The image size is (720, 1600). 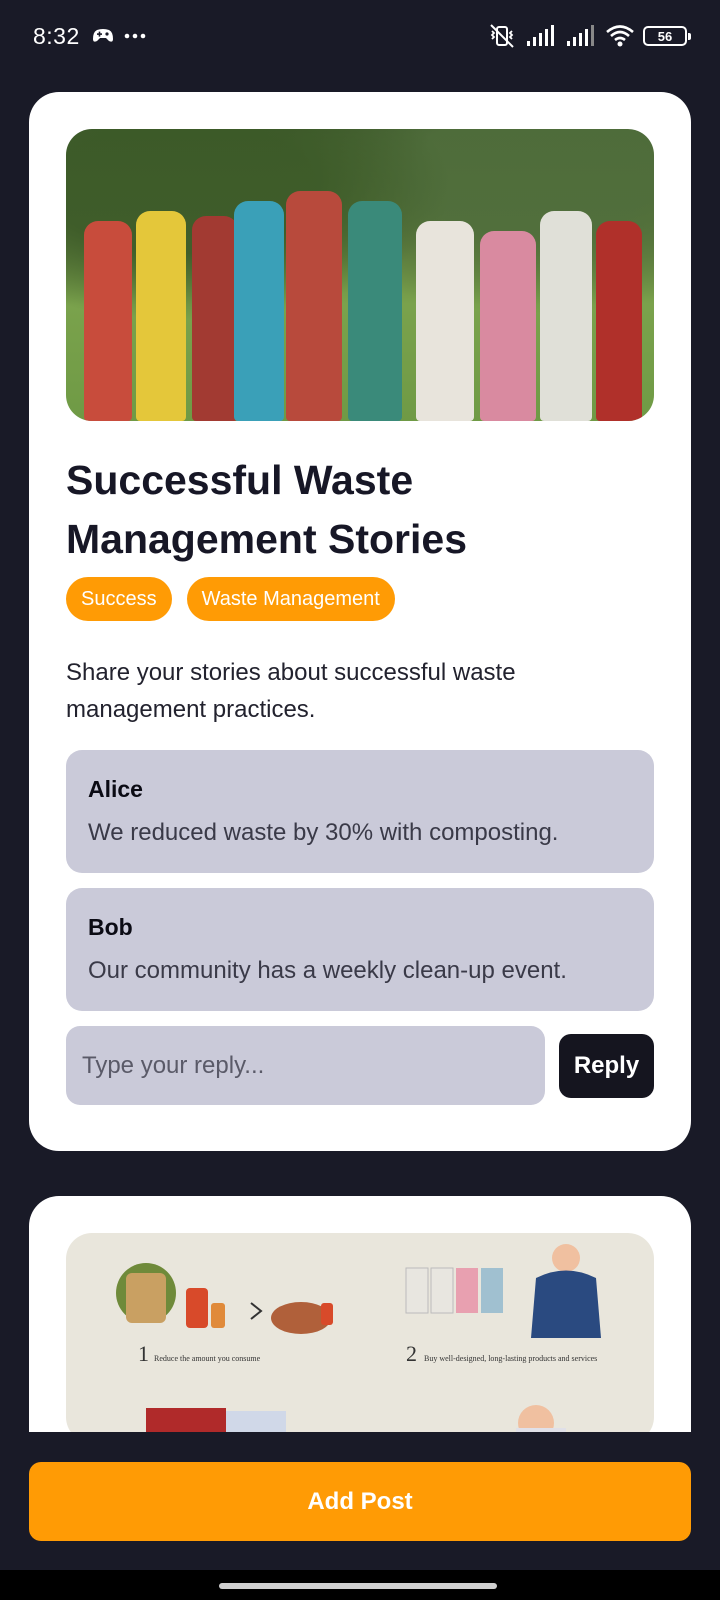 What do you see at coordinates (143, 1353) in the screenshot?
I see `step-number: 1` at bounding box center [143, 1353].